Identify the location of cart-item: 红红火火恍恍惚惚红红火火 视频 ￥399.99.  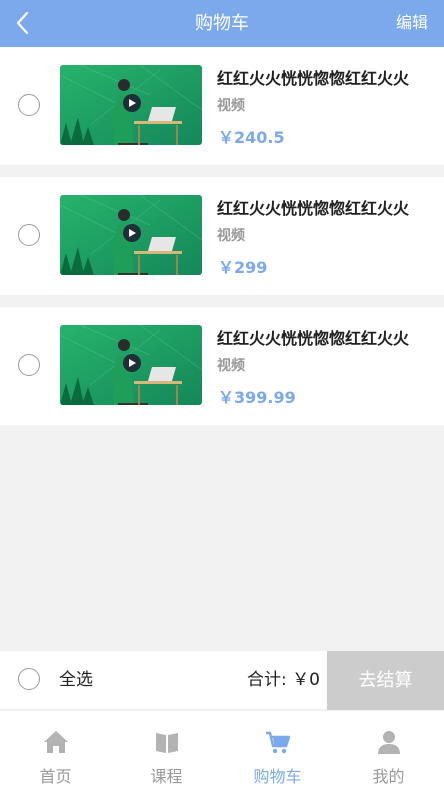
(222, 366).